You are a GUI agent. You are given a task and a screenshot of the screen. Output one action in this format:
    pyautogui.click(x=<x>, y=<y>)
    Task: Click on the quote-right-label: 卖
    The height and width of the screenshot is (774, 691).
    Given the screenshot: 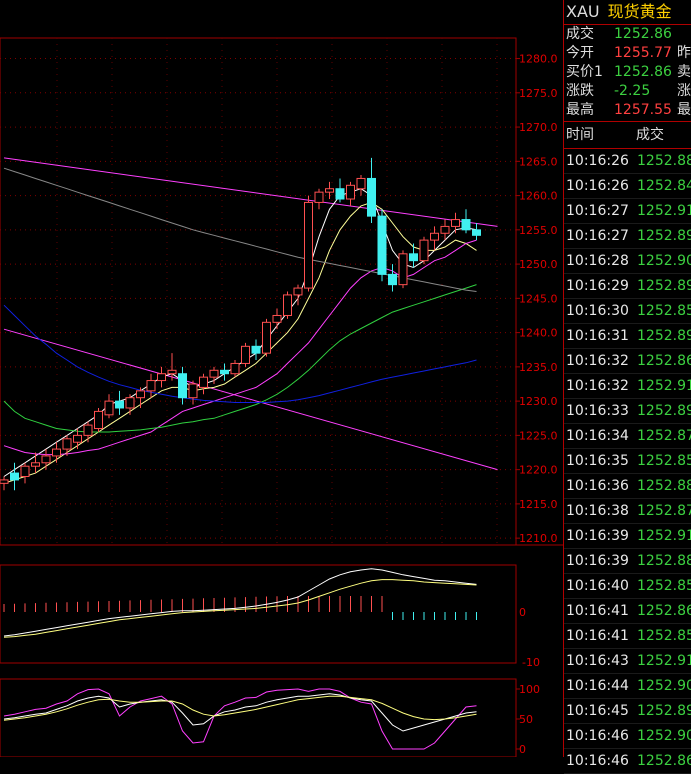 What is the action you would take?
    pyautogui.click(x=684, y=72)
    